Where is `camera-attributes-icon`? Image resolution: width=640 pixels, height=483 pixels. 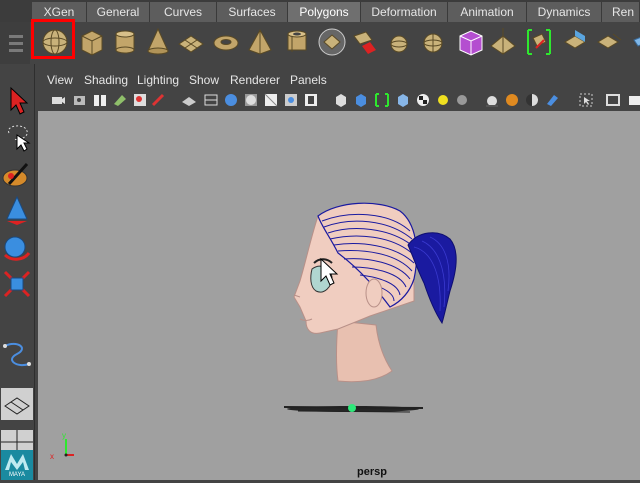 camera-attributes-icon is located at coordinates (80, 100).